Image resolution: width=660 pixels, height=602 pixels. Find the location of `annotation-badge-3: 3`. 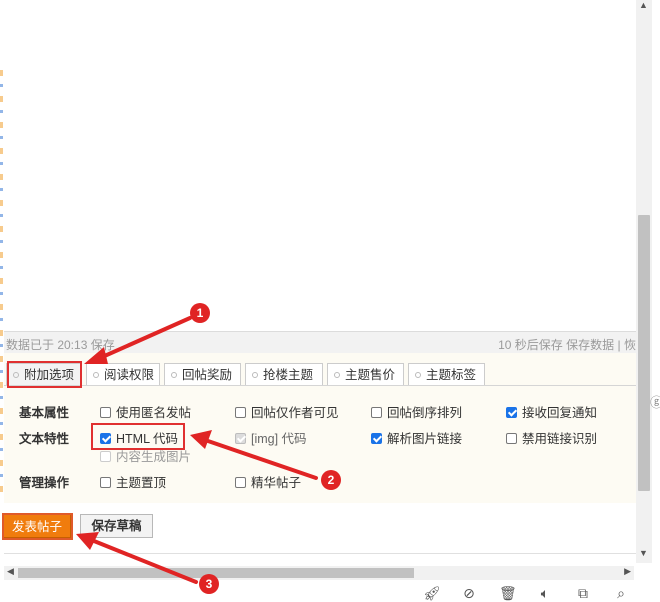

annotation-badge-3: 3 is located at coordinates (209, 584).